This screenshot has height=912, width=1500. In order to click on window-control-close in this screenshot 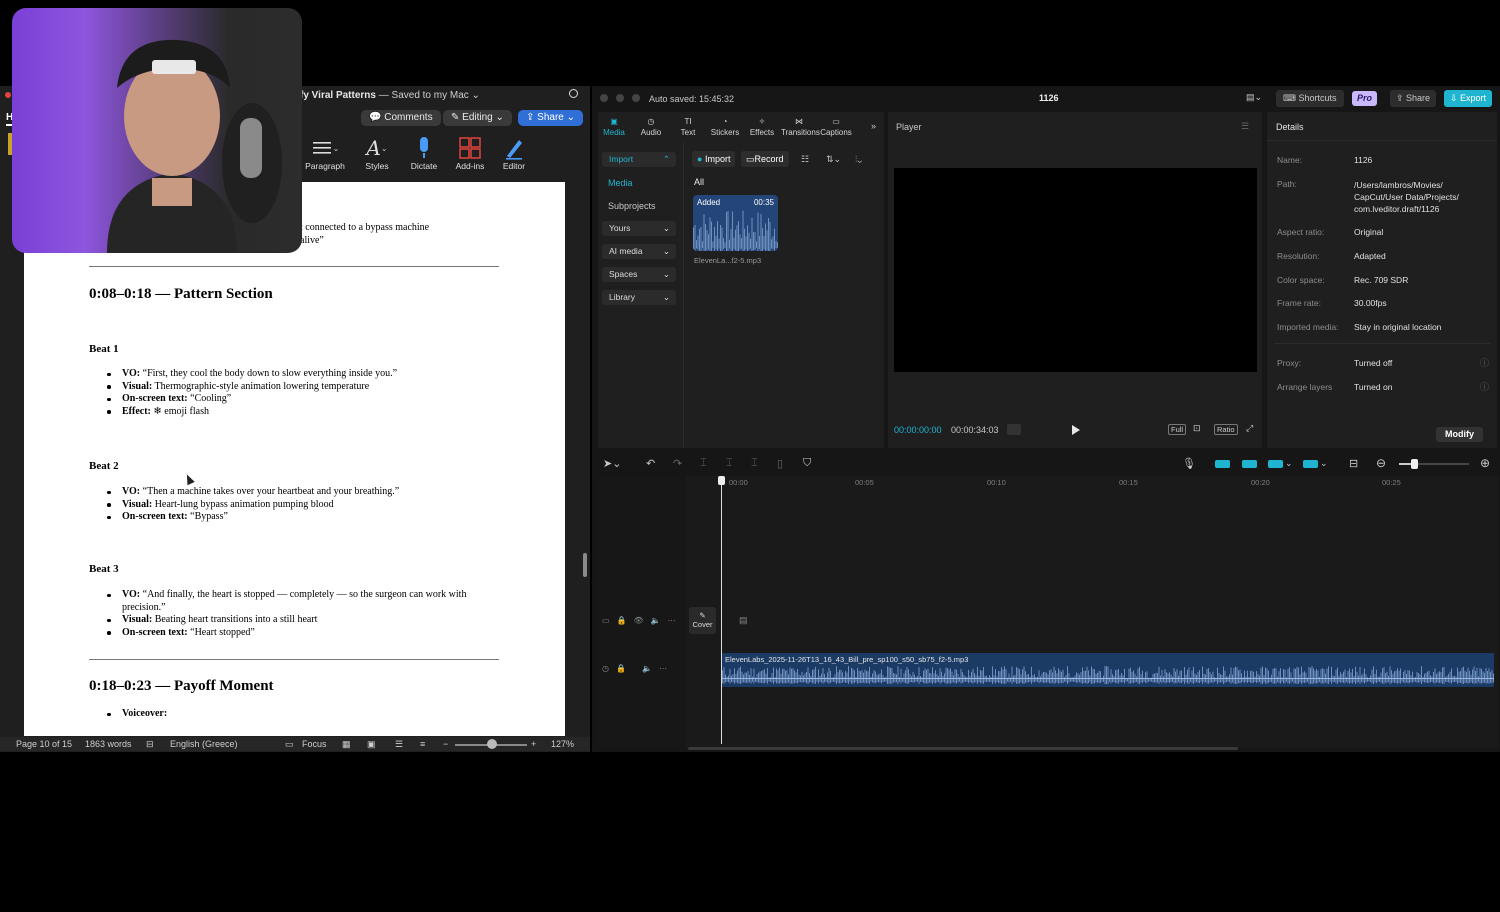, I will do `click(604, 98)`.